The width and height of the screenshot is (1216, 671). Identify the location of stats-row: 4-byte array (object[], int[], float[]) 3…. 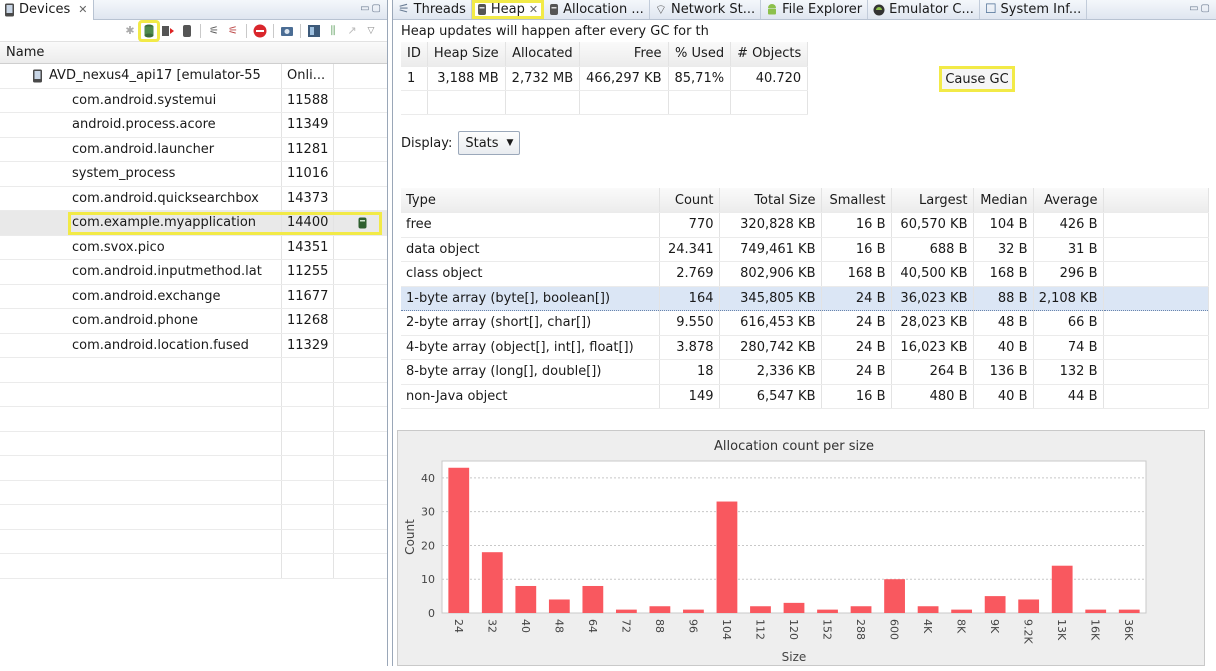
(805, 347).